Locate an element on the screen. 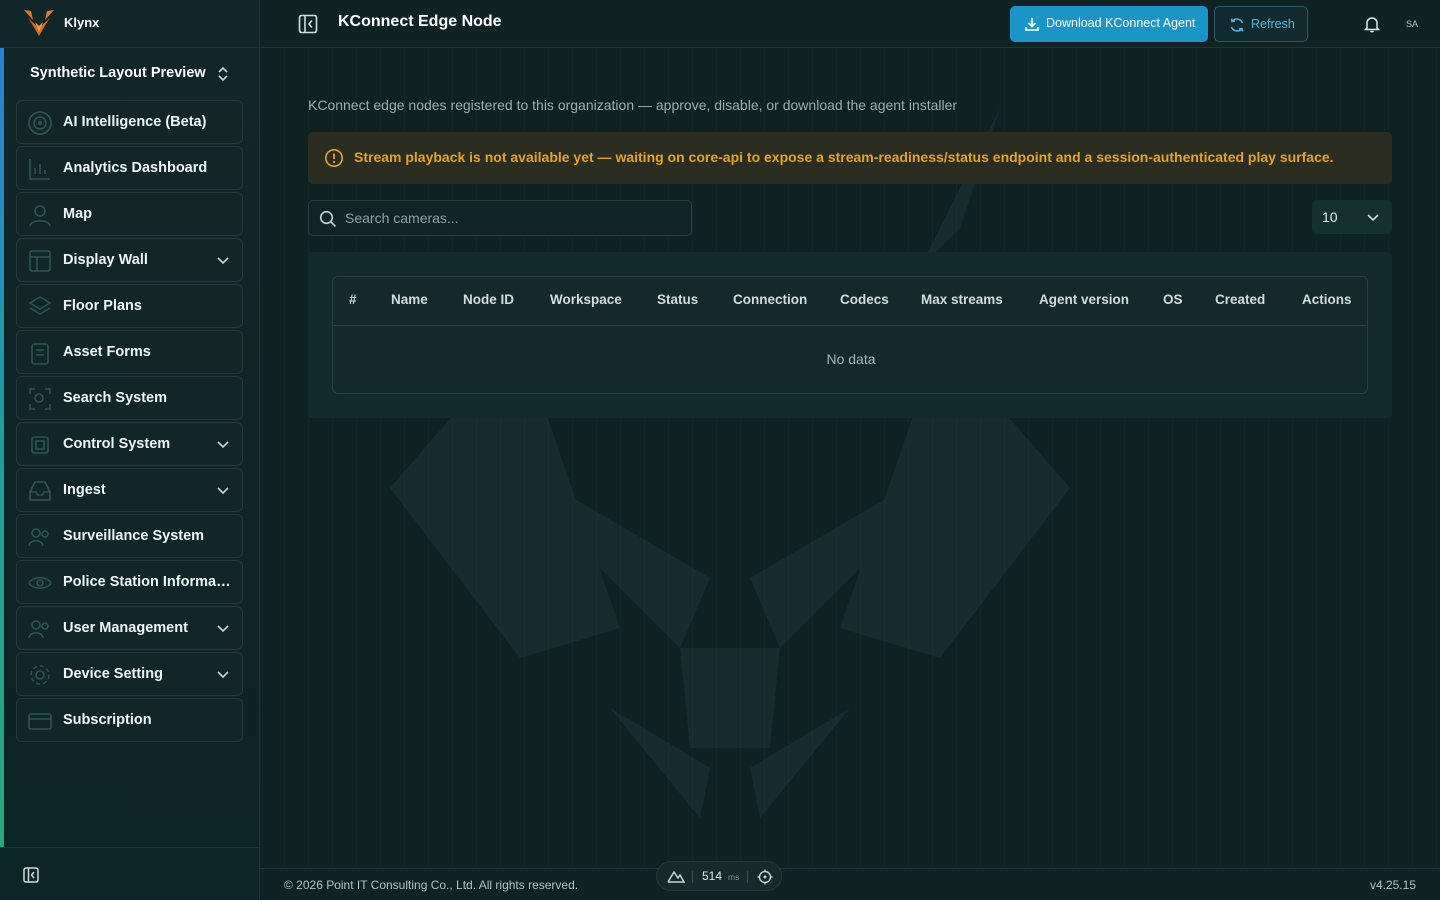 Image resolution: width=1440 pixels, height=900 pixels. column-header-connection: Connection is located at coordinates (770, 299).